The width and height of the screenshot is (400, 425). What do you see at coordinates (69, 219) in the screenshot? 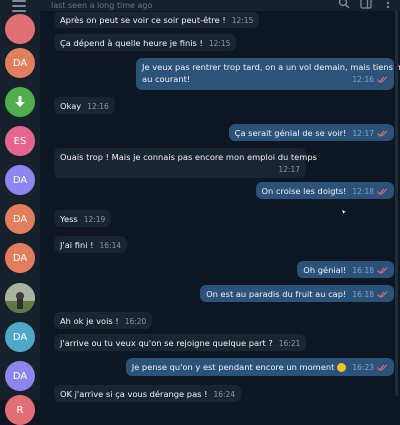
I see `message-text: Yess` at bounding box center [69, 219].